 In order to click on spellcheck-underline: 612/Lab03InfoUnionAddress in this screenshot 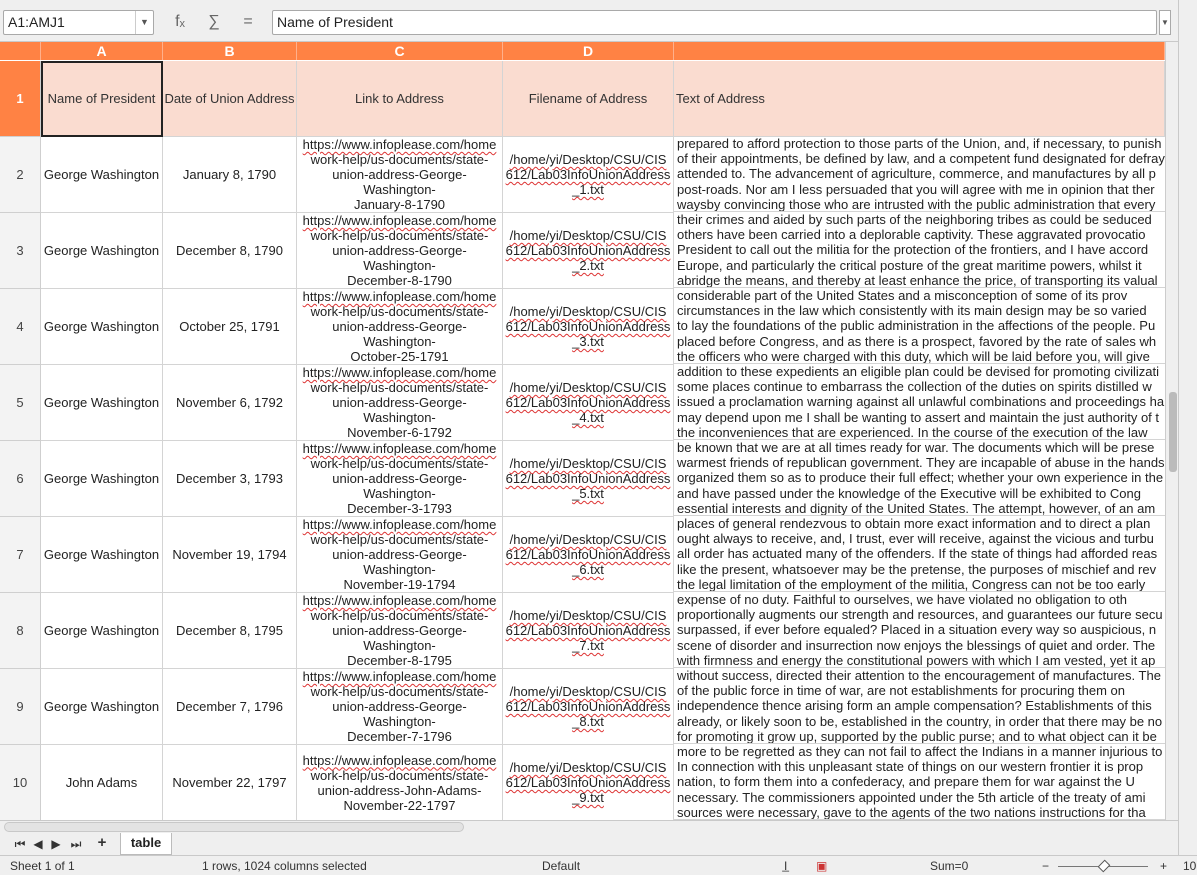, I will do `click(588, 174)`.